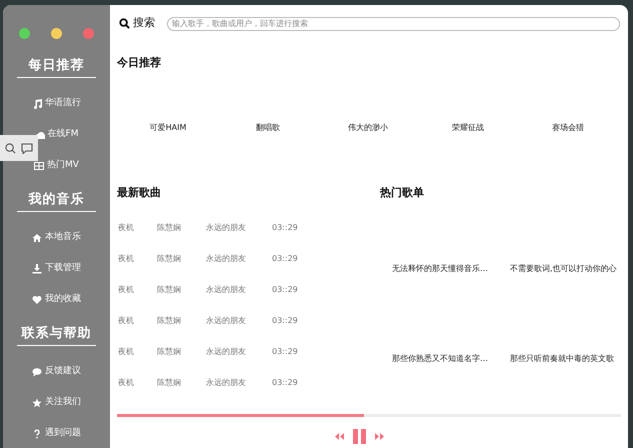 Image resolution: width=633 pixels, height=448 pixels. I want to click on search-label: 搜索, so click(144, 23).